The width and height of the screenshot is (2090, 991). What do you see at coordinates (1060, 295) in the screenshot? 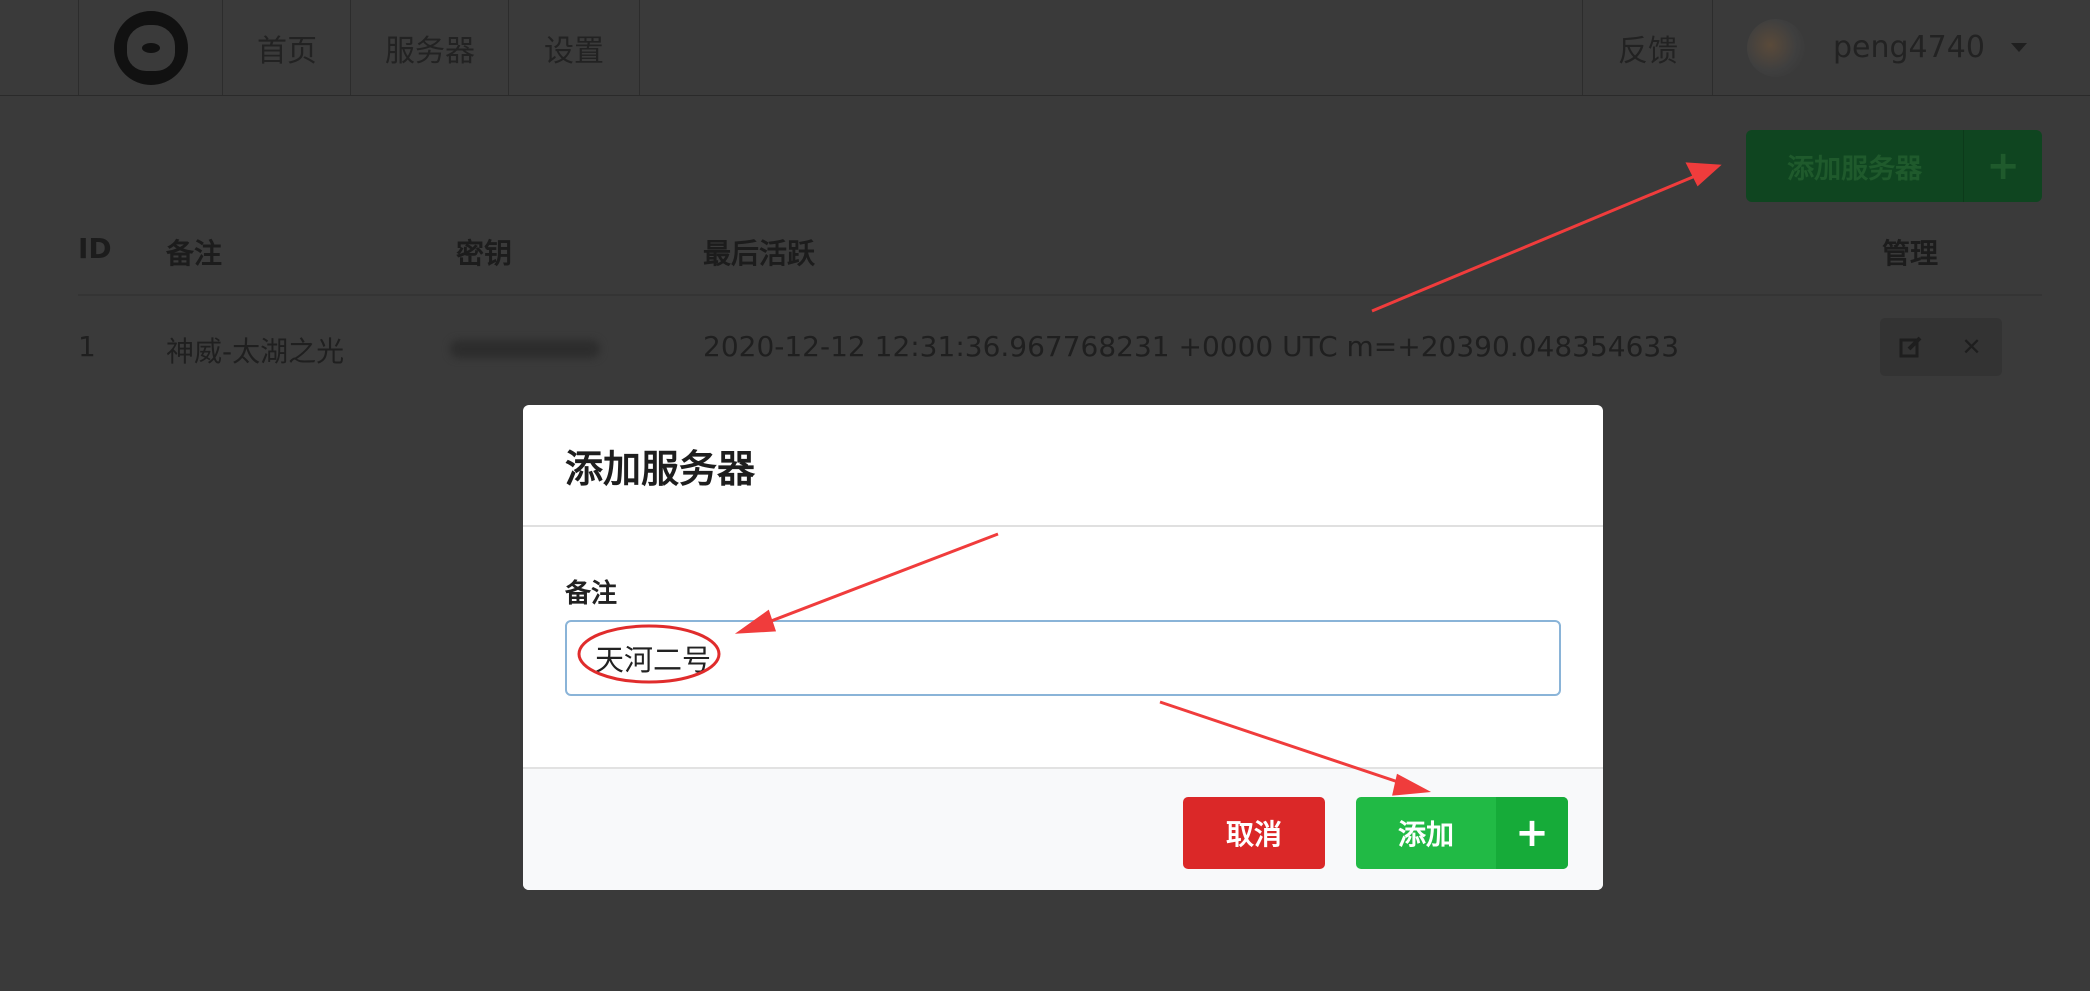
I see `table-divider` at bounding box center [1060, 295].